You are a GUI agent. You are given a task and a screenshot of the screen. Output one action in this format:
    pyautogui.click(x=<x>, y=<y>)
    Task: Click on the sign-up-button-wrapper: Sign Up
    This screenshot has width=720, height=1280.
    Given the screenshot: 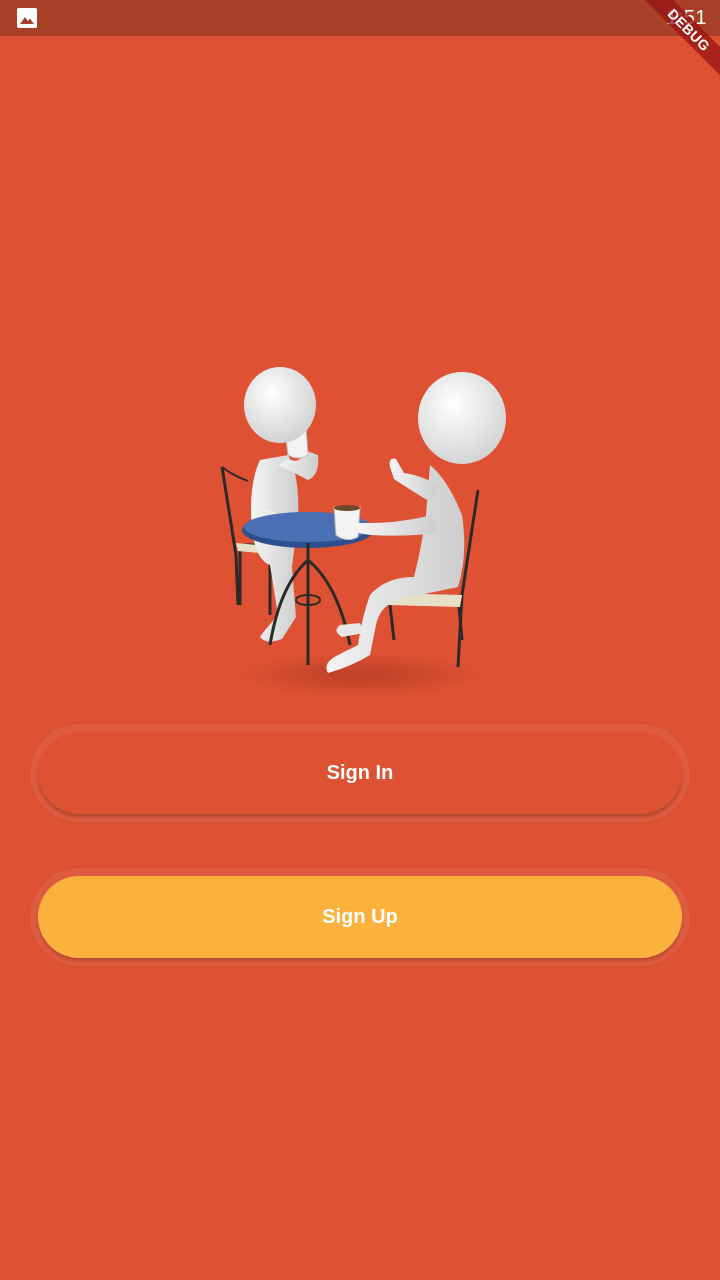 What is the action you would take?
    pyautogui.click(x=360, y=917)
    